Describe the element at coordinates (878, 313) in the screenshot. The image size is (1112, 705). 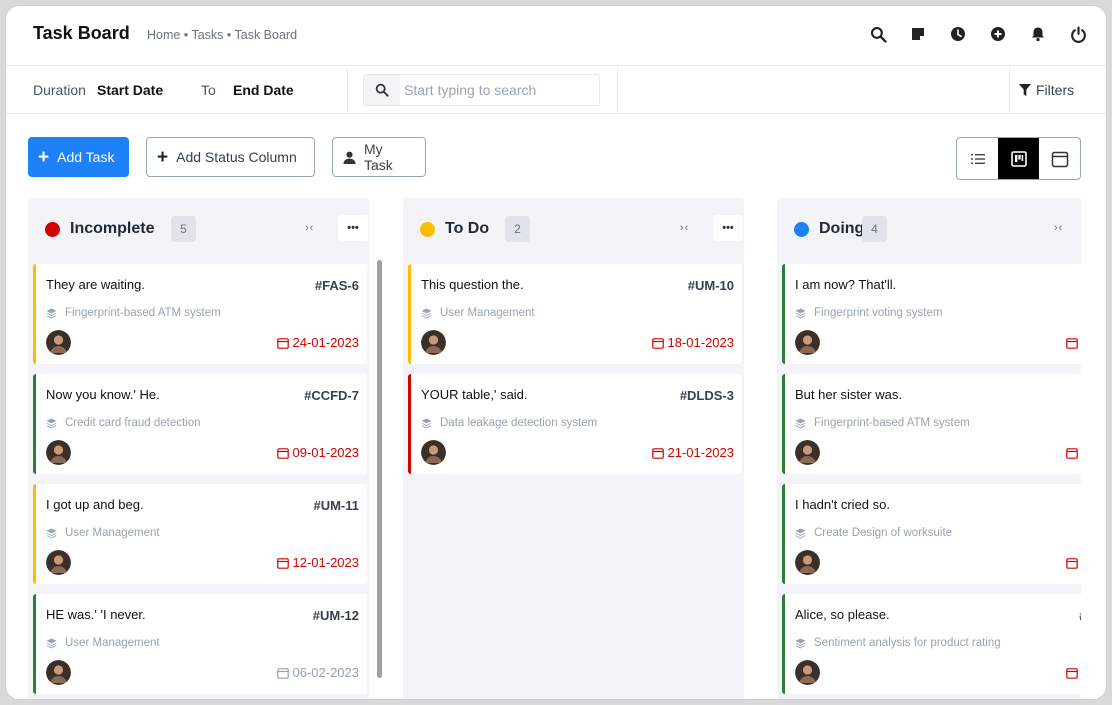
I see `project-name: Fingerprint voting system` at that location.